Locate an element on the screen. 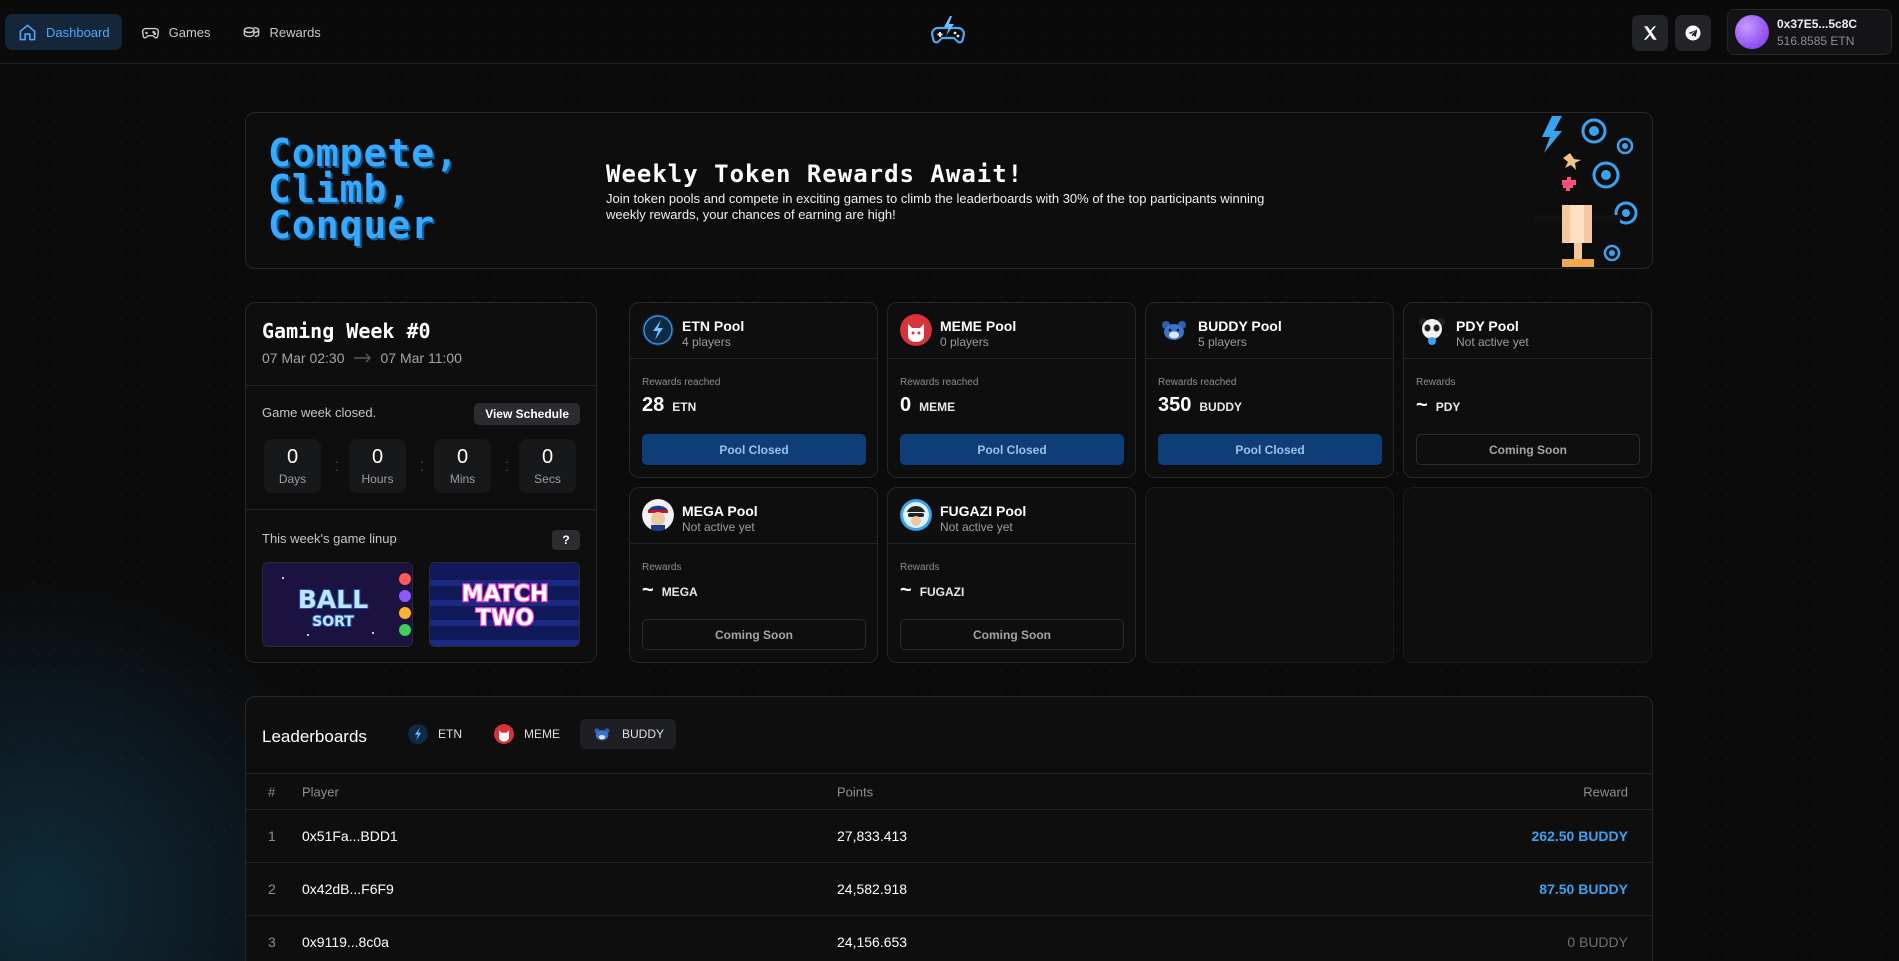  tab-buddy: BUDDY is located at coordinates (628, 734).